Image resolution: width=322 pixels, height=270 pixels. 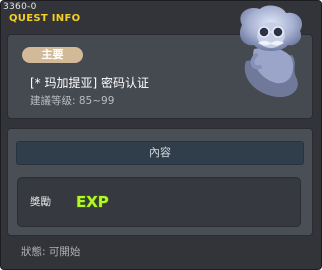 I want to click on quest-name: [* 玛加提亚] 密码认证, so click(x=89, y=83).